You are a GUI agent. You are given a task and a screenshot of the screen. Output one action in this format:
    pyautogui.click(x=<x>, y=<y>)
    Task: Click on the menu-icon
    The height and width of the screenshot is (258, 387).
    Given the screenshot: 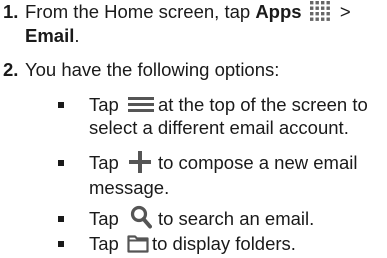 What is the action you would take?
    pyautogui.click(x=140, y=104)
    